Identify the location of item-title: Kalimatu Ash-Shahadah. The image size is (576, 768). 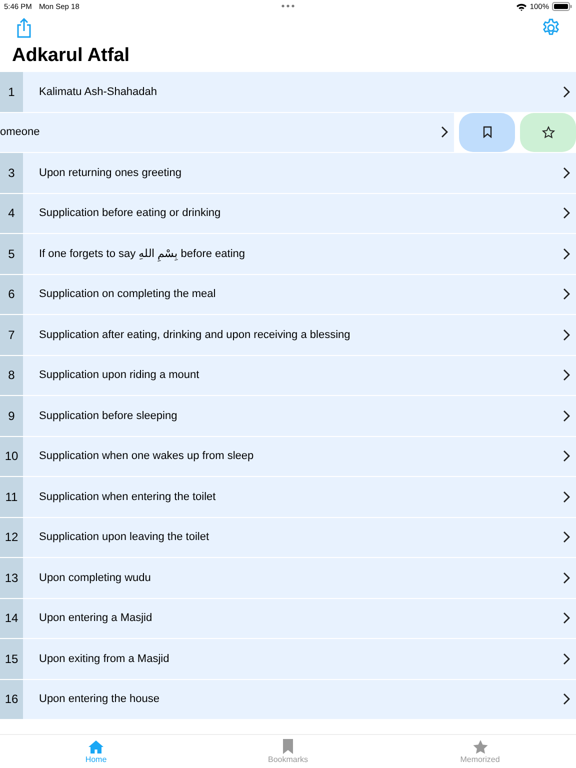
(98, 92).